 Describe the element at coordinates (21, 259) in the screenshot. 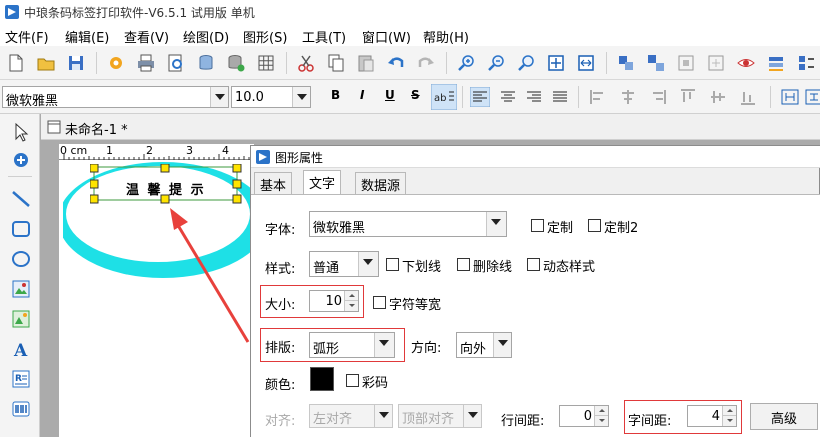

I see `ellipse-tool-icon` at that location.